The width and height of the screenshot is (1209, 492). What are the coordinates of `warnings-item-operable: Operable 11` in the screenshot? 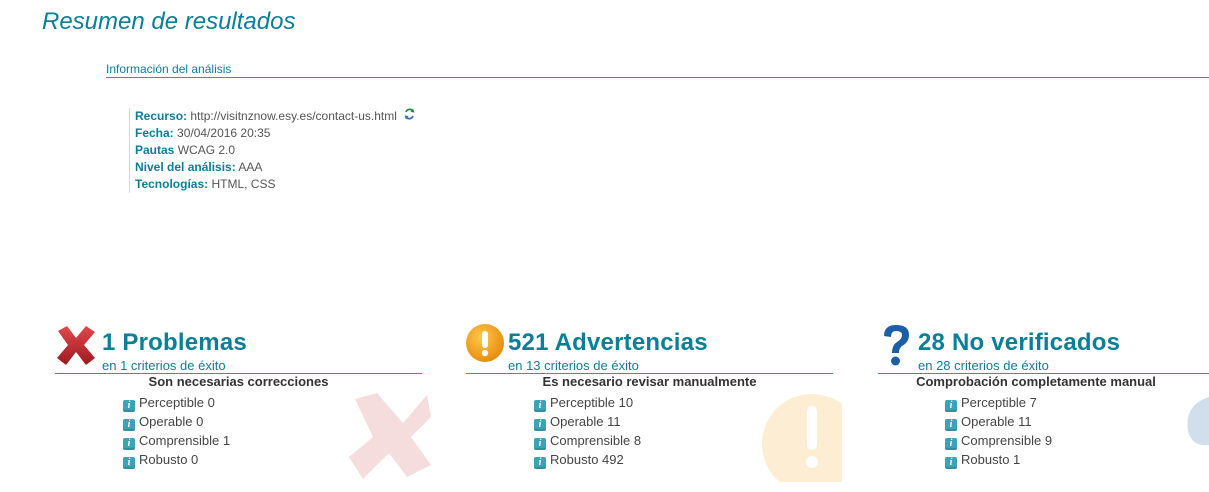 It's located at (585, 421).